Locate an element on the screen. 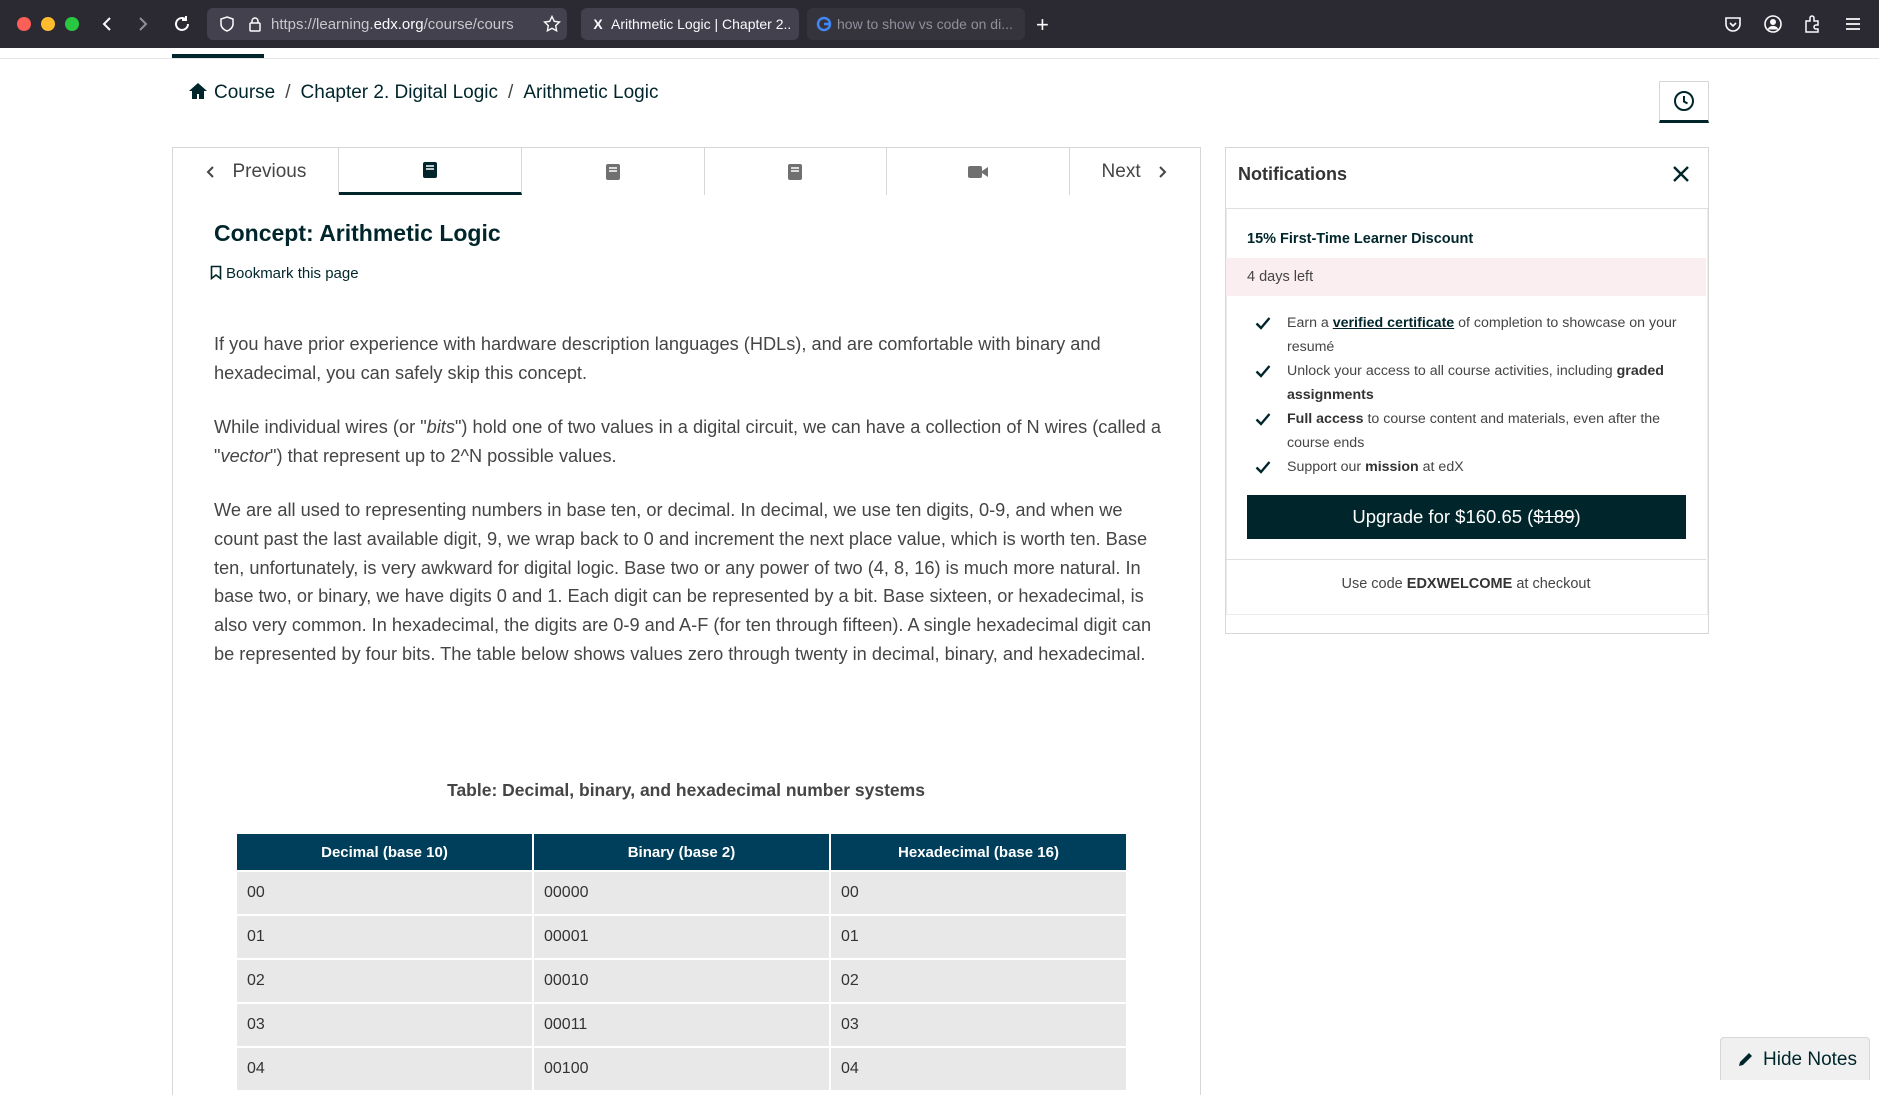 This screenshot has height=1095, width=1879. breadcrumb-unit: Arithmetic Logic is located at coordinates (590, 92).